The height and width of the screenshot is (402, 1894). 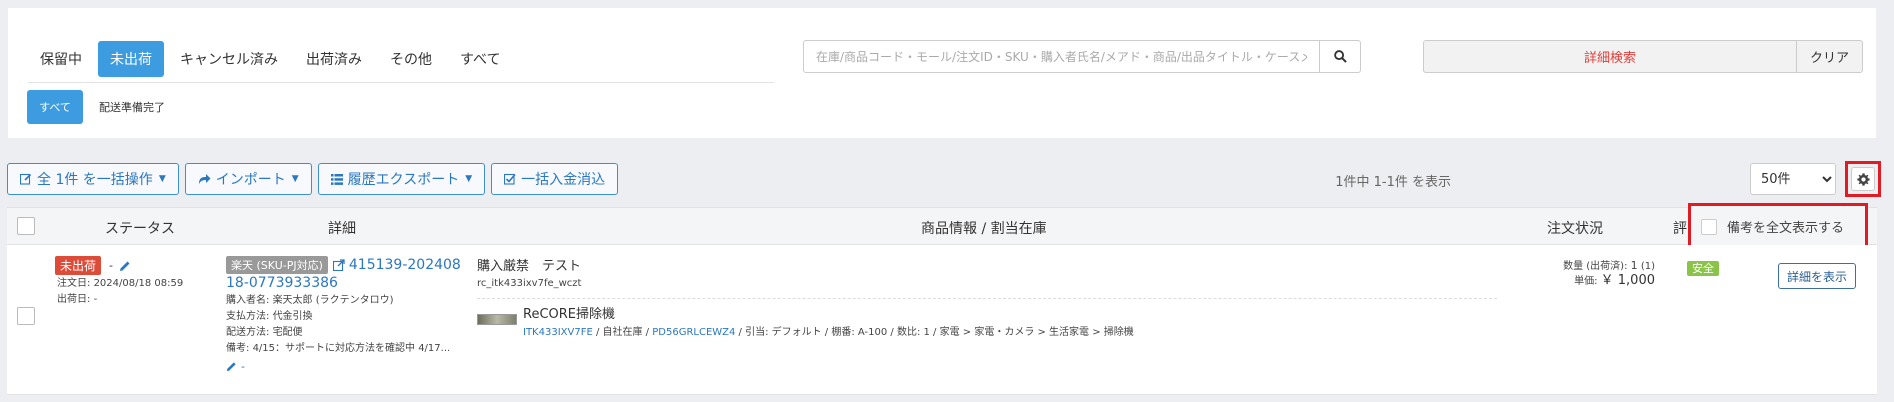 I want to click on memo-fulltext-checkbox, so click(x=1709, y=226).